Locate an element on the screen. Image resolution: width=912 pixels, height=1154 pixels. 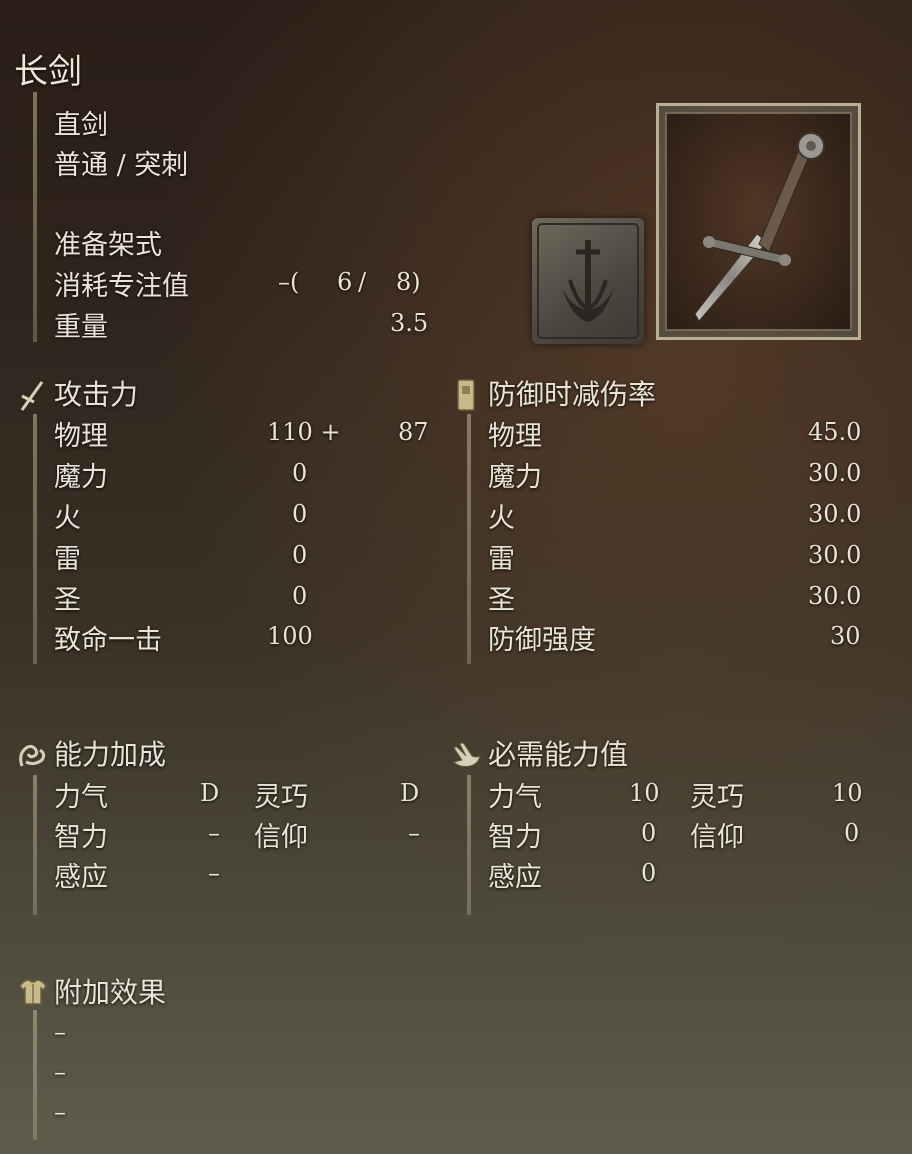
guard-label-fire: 火 is located at coordinates (501, 518).